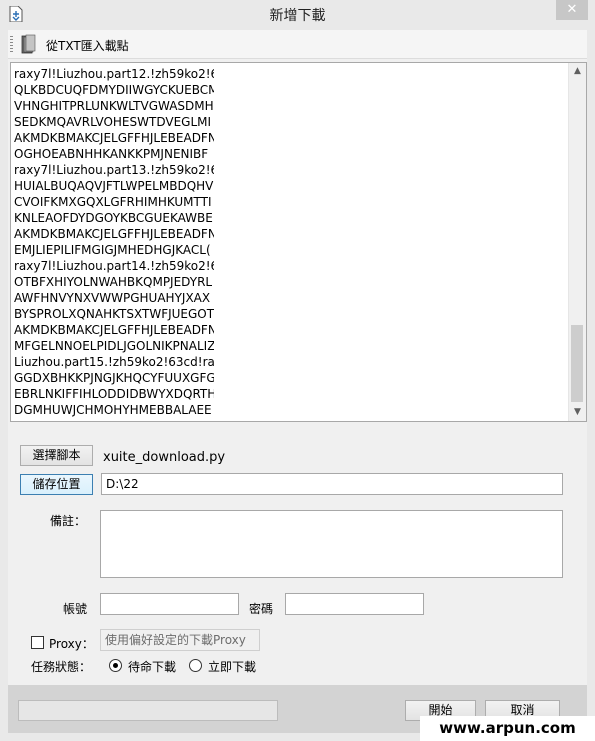  I want to click on save-location-field: D:\22, so click(332, 484).